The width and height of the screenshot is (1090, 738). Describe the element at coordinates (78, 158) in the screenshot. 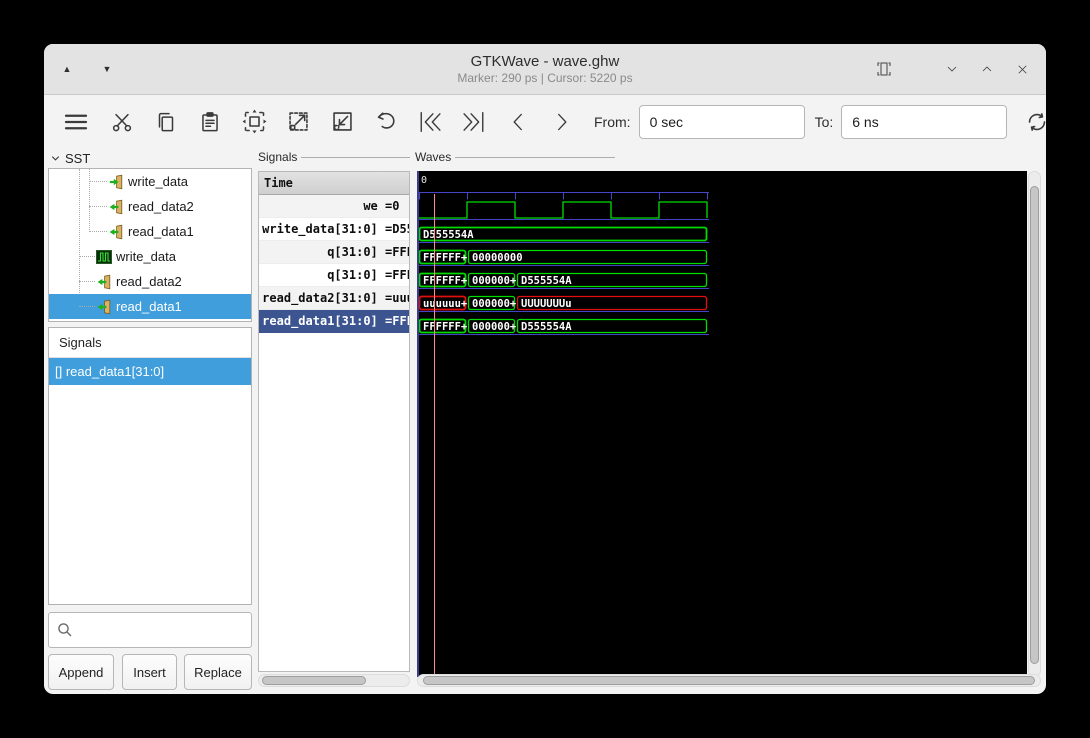

I see `sst-label: SST` at that location.